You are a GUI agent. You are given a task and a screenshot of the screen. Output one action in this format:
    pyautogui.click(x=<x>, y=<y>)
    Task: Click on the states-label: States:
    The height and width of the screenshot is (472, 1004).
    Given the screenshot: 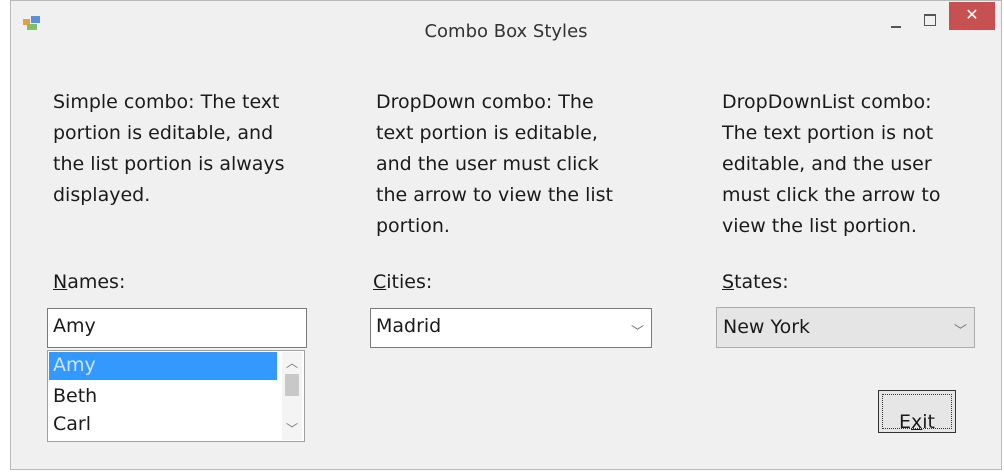 What is the action you would take?
    pyautogui.click(x=755, y=282)
    